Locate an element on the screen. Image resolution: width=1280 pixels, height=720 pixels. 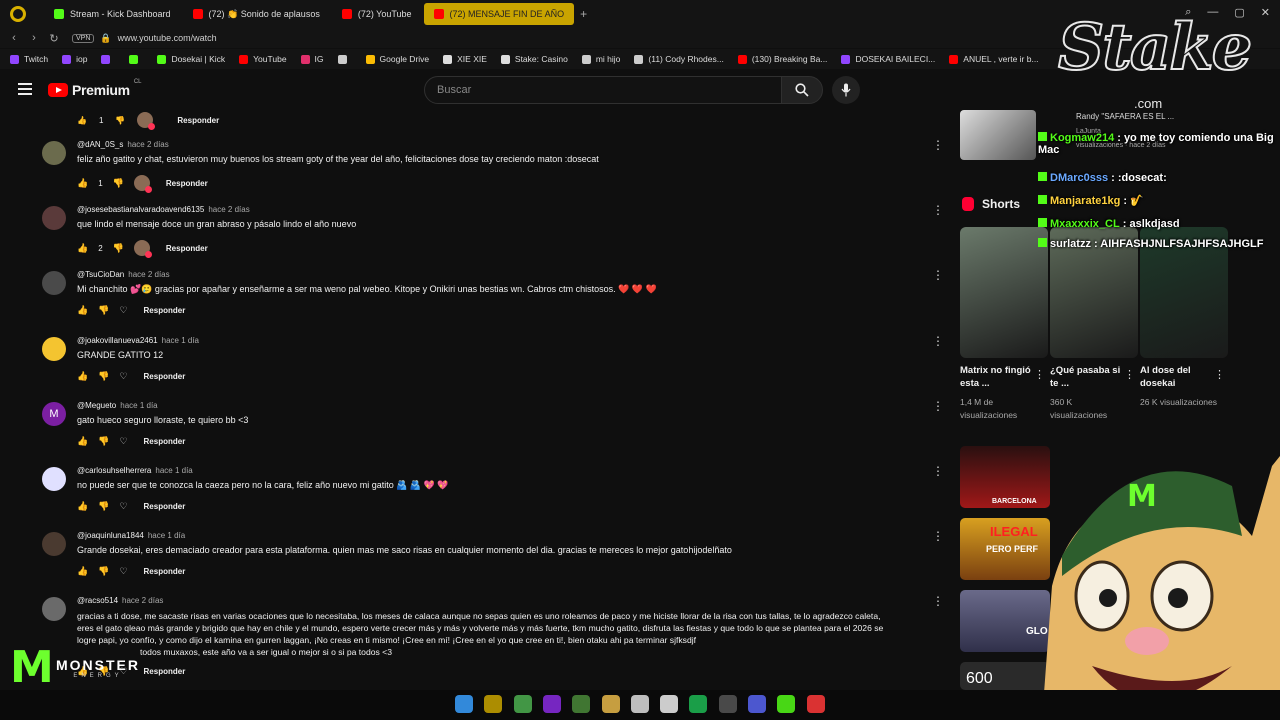
commenter-avatar: M is located at coordinates (54, 414).